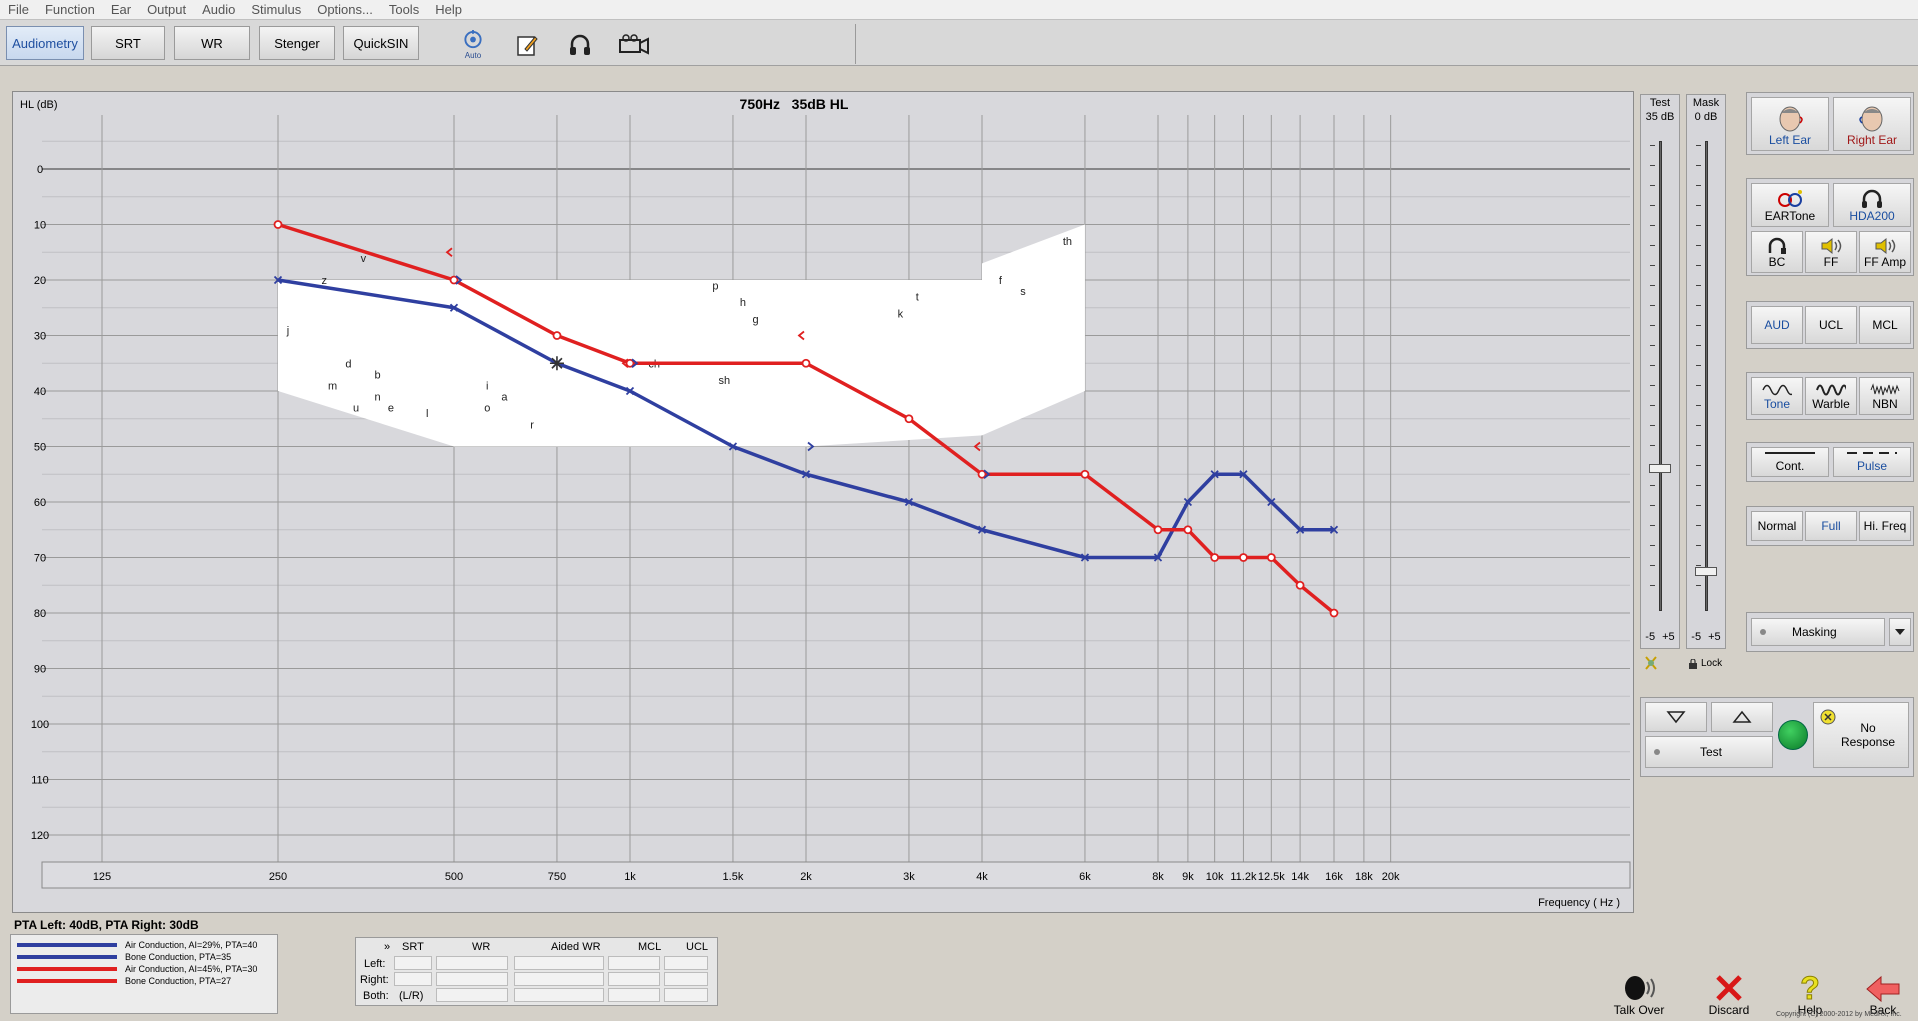 Image resolution: width=1918 pixels, height=1021 pixels. I want to click on right-ear-face-icon, so click(1871, 119).